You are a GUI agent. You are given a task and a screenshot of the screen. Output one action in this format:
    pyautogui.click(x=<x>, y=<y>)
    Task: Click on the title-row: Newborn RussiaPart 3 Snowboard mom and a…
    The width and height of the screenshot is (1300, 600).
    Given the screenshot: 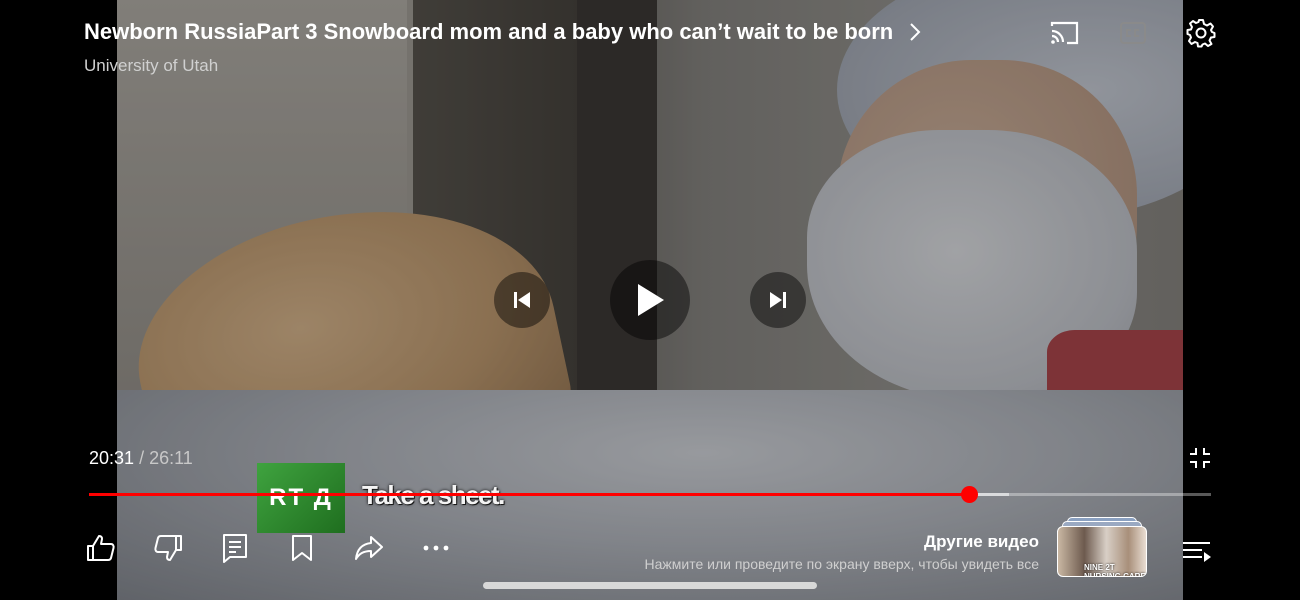 What is the action you would take?
    pyautogui.click(x=503, y=32)
    